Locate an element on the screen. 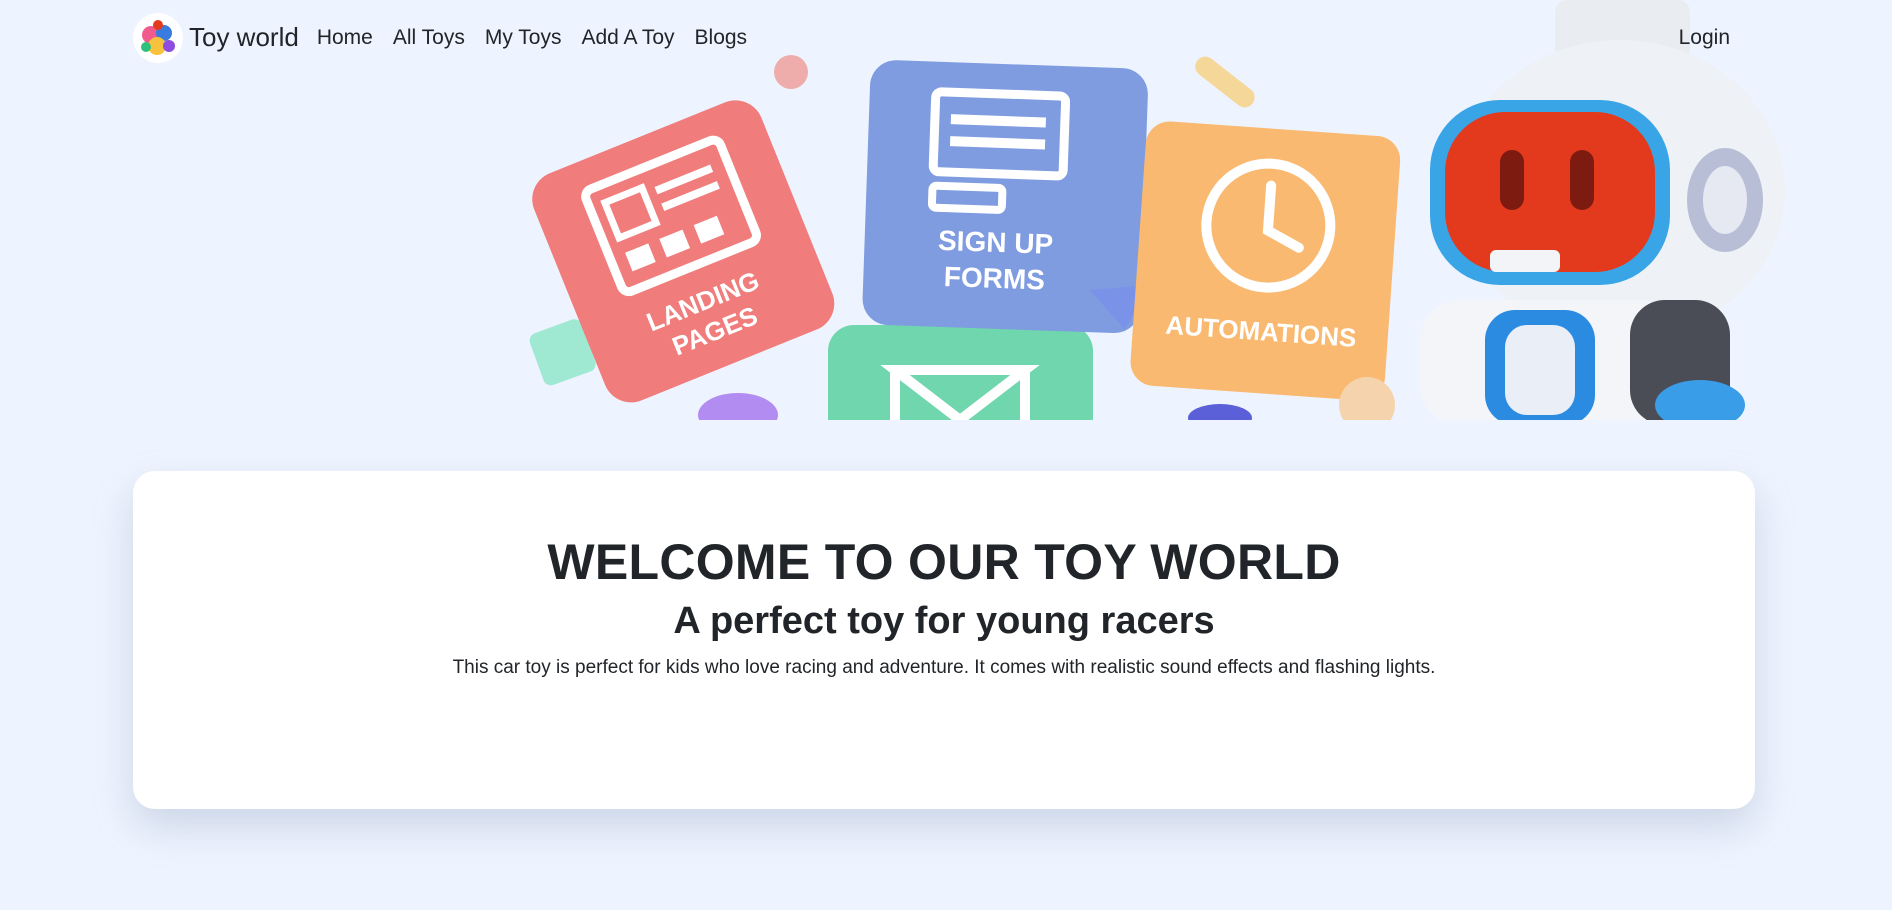 The image size is (1892, 910). nav-links: Home All Toys My Toys Add A Toy Blogs is located at coordinates (532, 38).